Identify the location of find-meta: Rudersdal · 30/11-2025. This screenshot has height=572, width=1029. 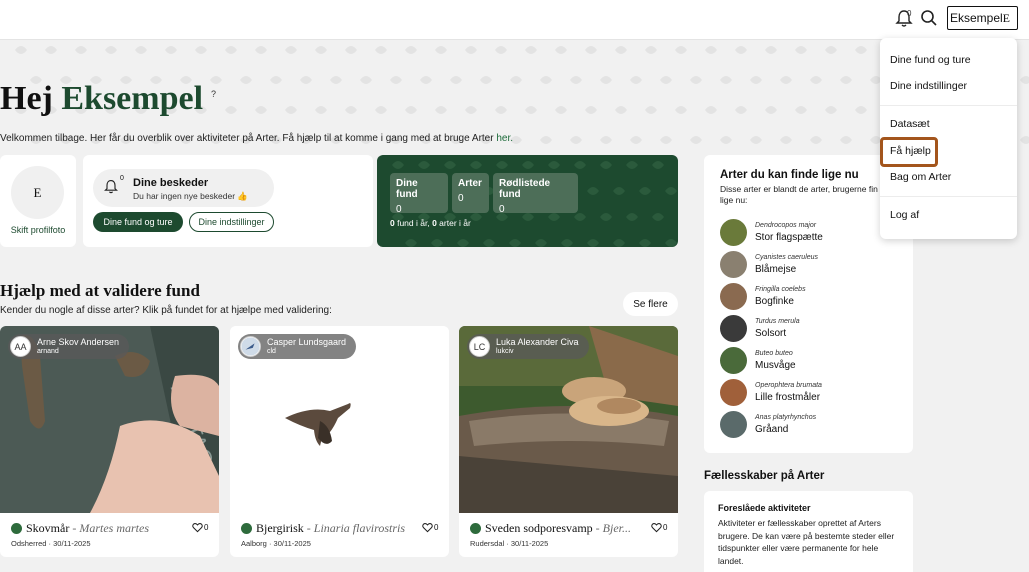
(509, 543).